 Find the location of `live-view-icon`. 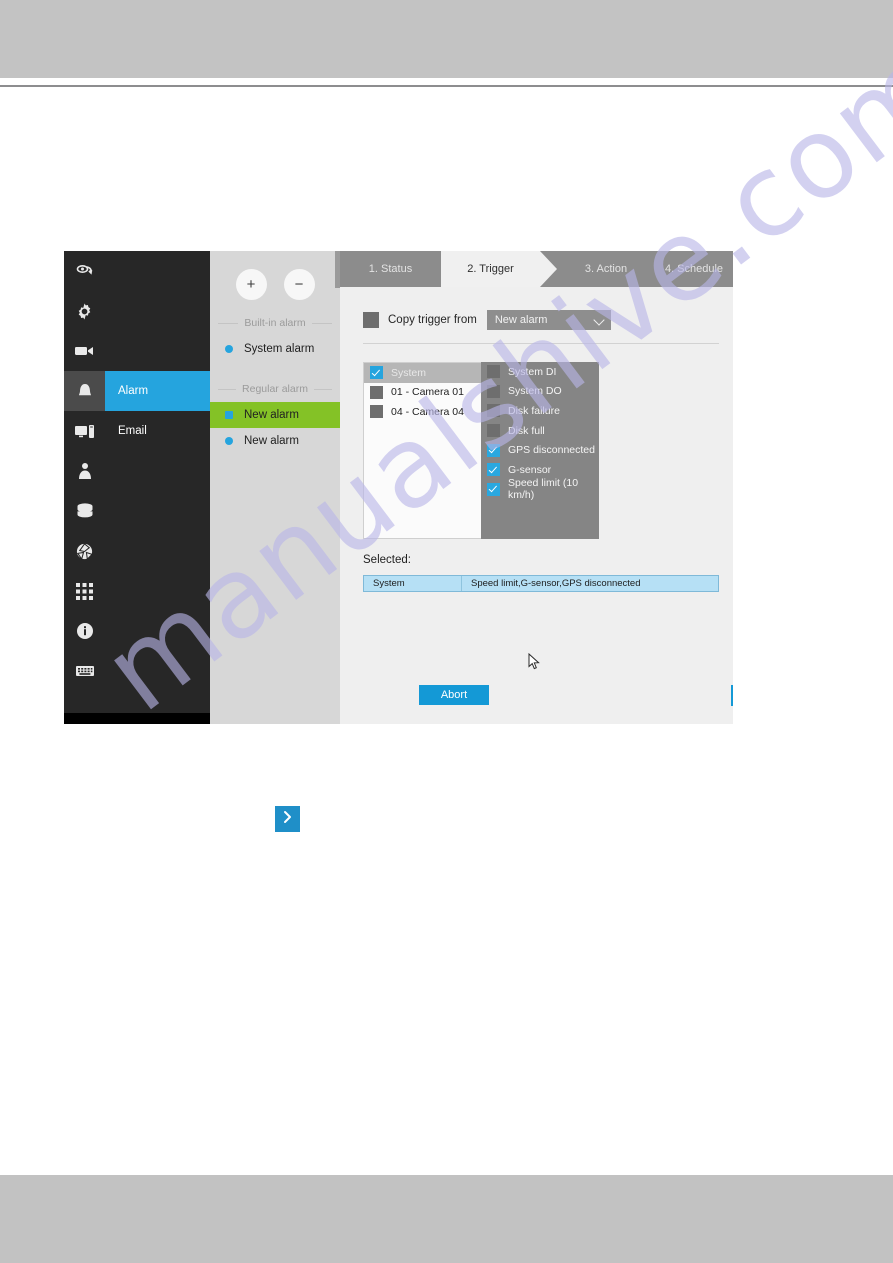

live-view-icon is located at coordinates (85, 271).